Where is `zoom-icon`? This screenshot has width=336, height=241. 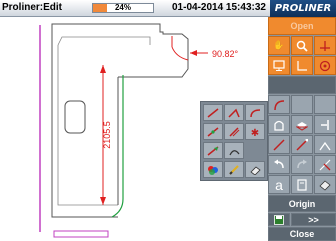
zoom-icon is located at coordinates (302, 45).